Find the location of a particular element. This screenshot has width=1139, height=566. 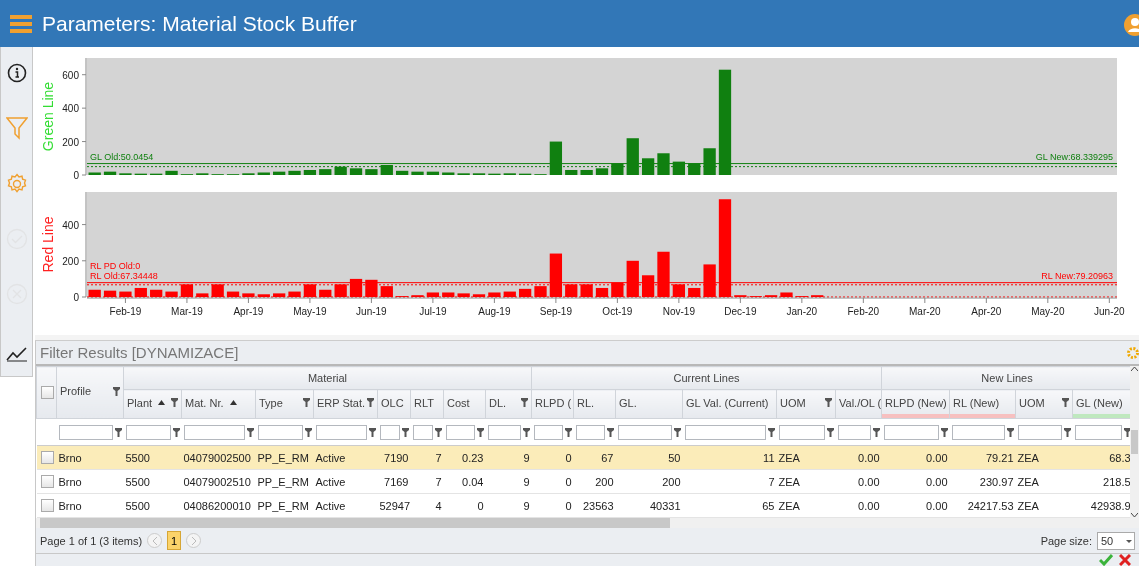

trend-line-icon is located at coordinates (16, 354).